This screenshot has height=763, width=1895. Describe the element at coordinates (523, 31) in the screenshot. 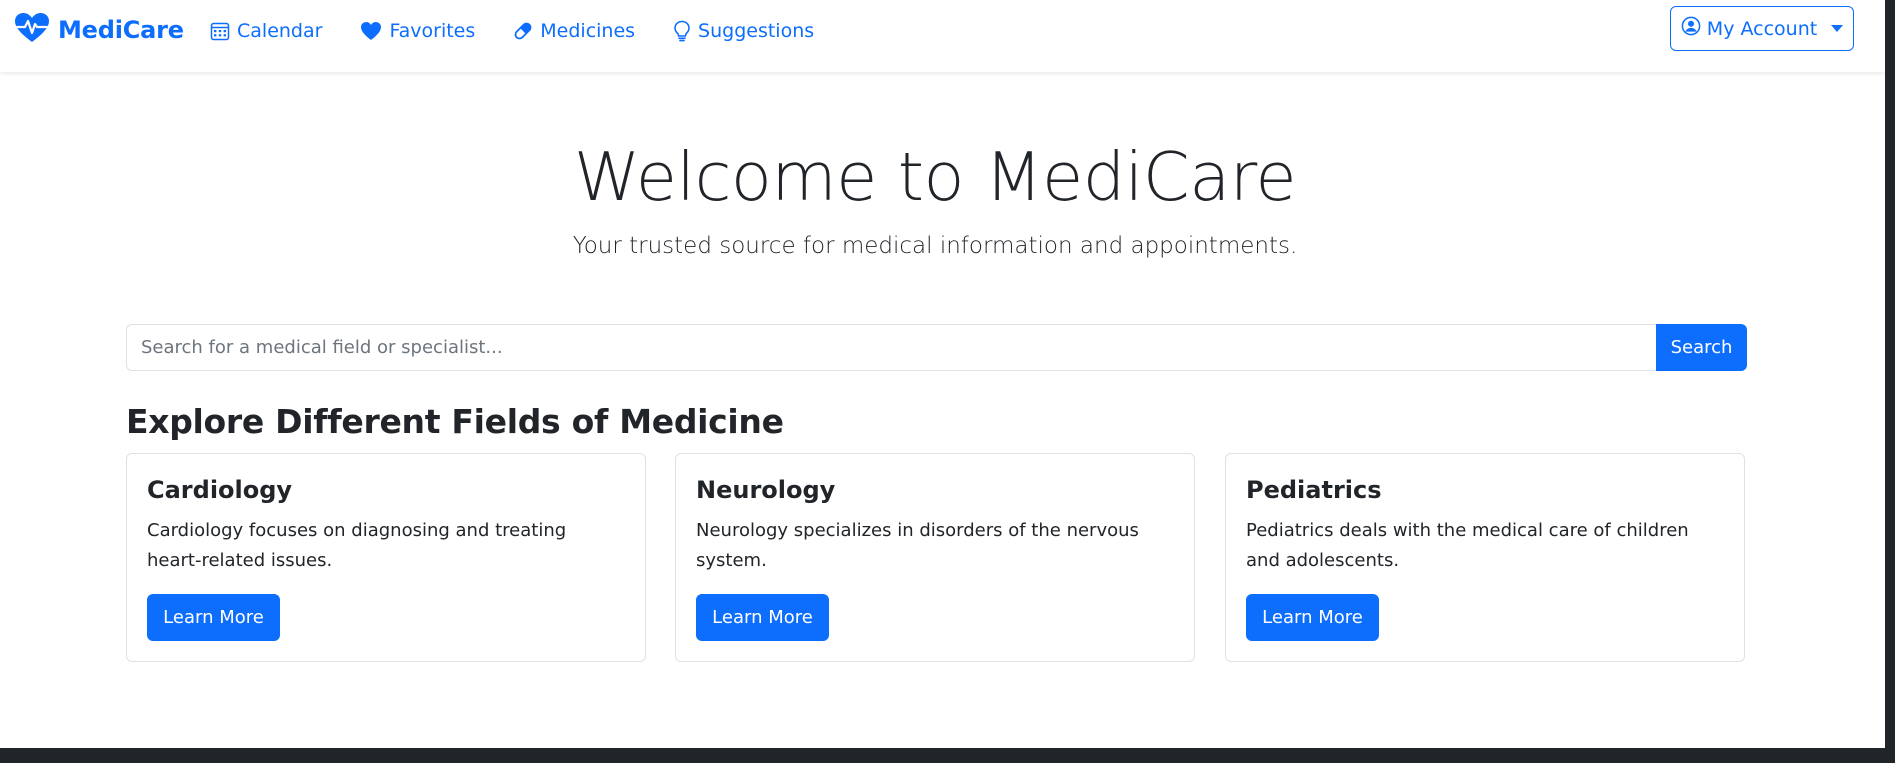

I see `capsule-icon` at that location.